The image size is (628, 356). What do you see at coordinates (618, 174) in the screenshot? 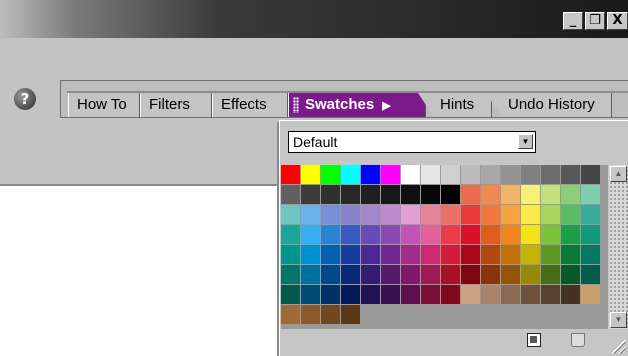
I see `scroll-up-button: ▲` at bounding box center [618, 174].